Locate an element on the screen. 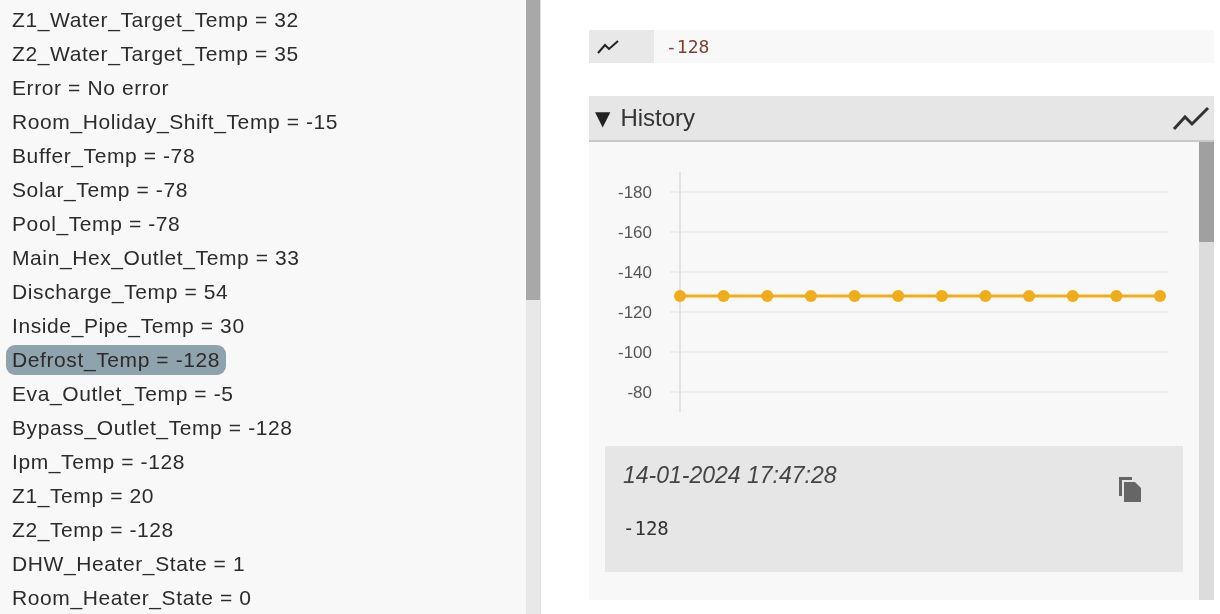 This screenshot has width=1220, height=614. record-value: -128 is located at coordinates (646, 528).